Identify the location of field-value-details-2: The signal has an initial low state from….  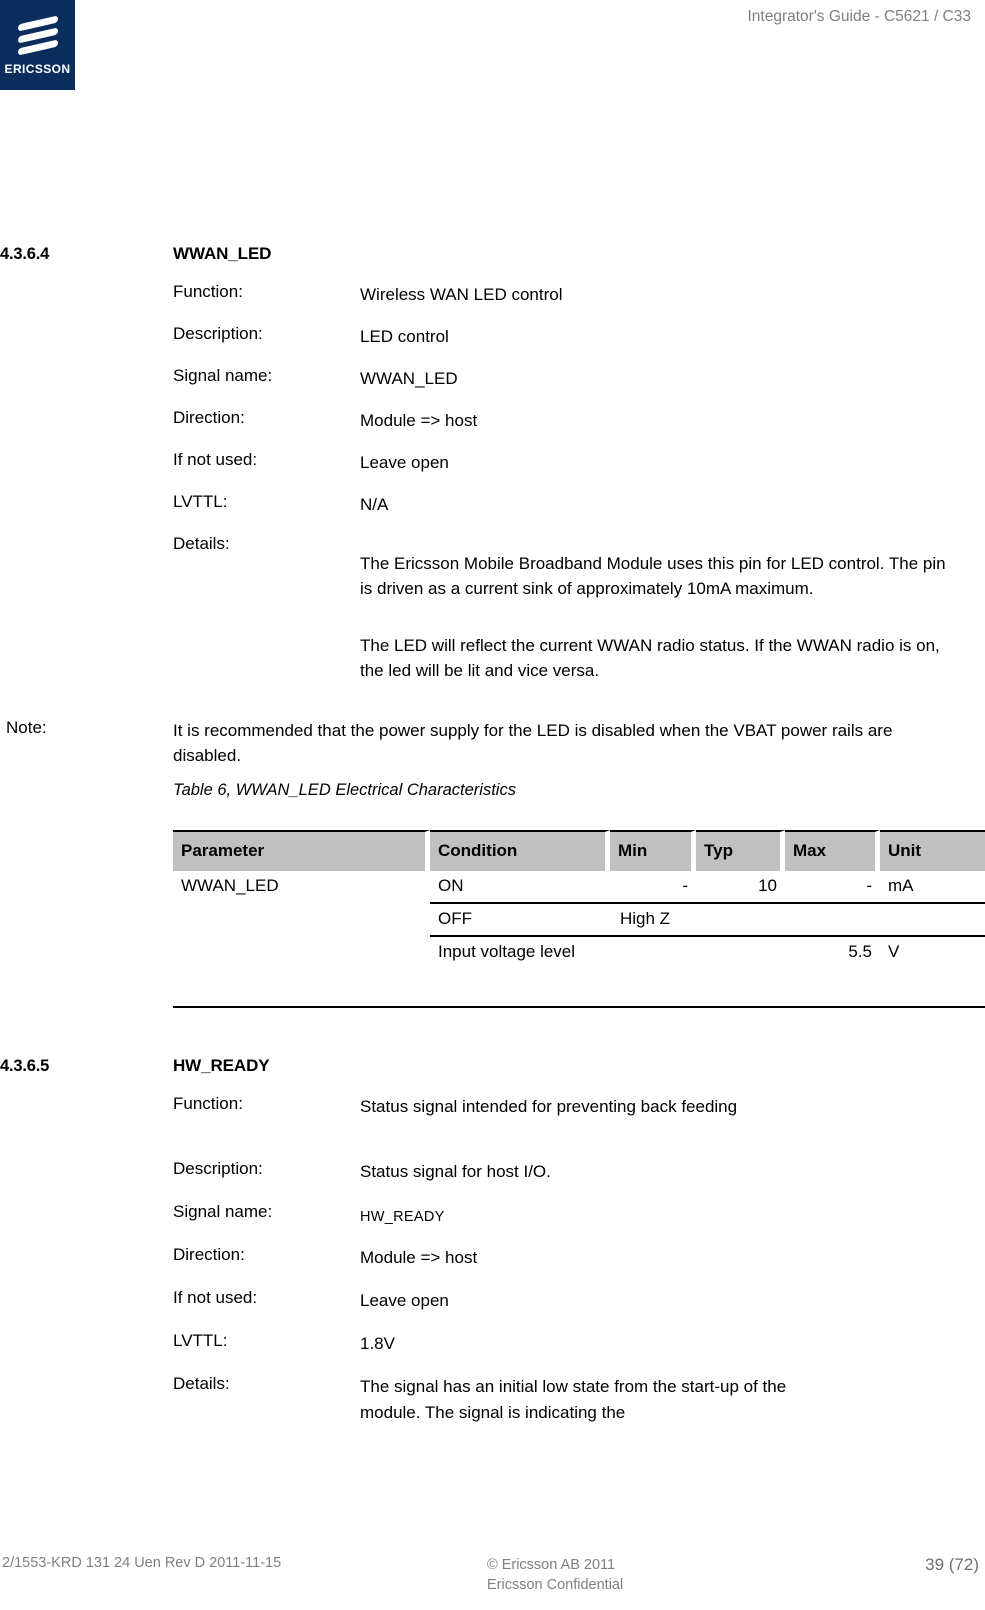
(573, 1399).